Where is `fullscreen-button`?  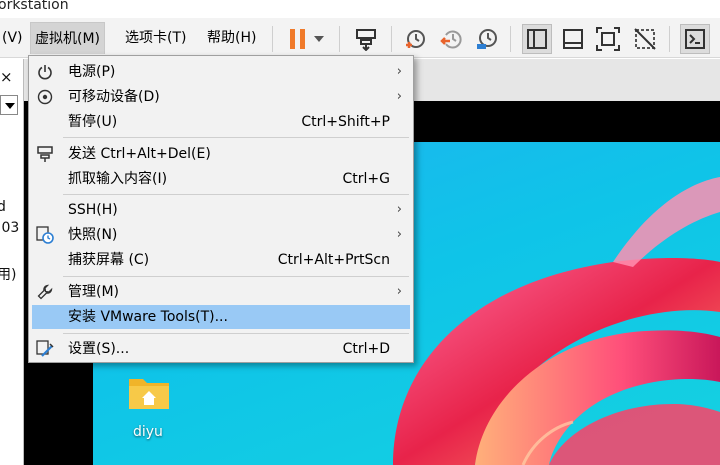
fullscreen-button is located at coordinates (608, 39).